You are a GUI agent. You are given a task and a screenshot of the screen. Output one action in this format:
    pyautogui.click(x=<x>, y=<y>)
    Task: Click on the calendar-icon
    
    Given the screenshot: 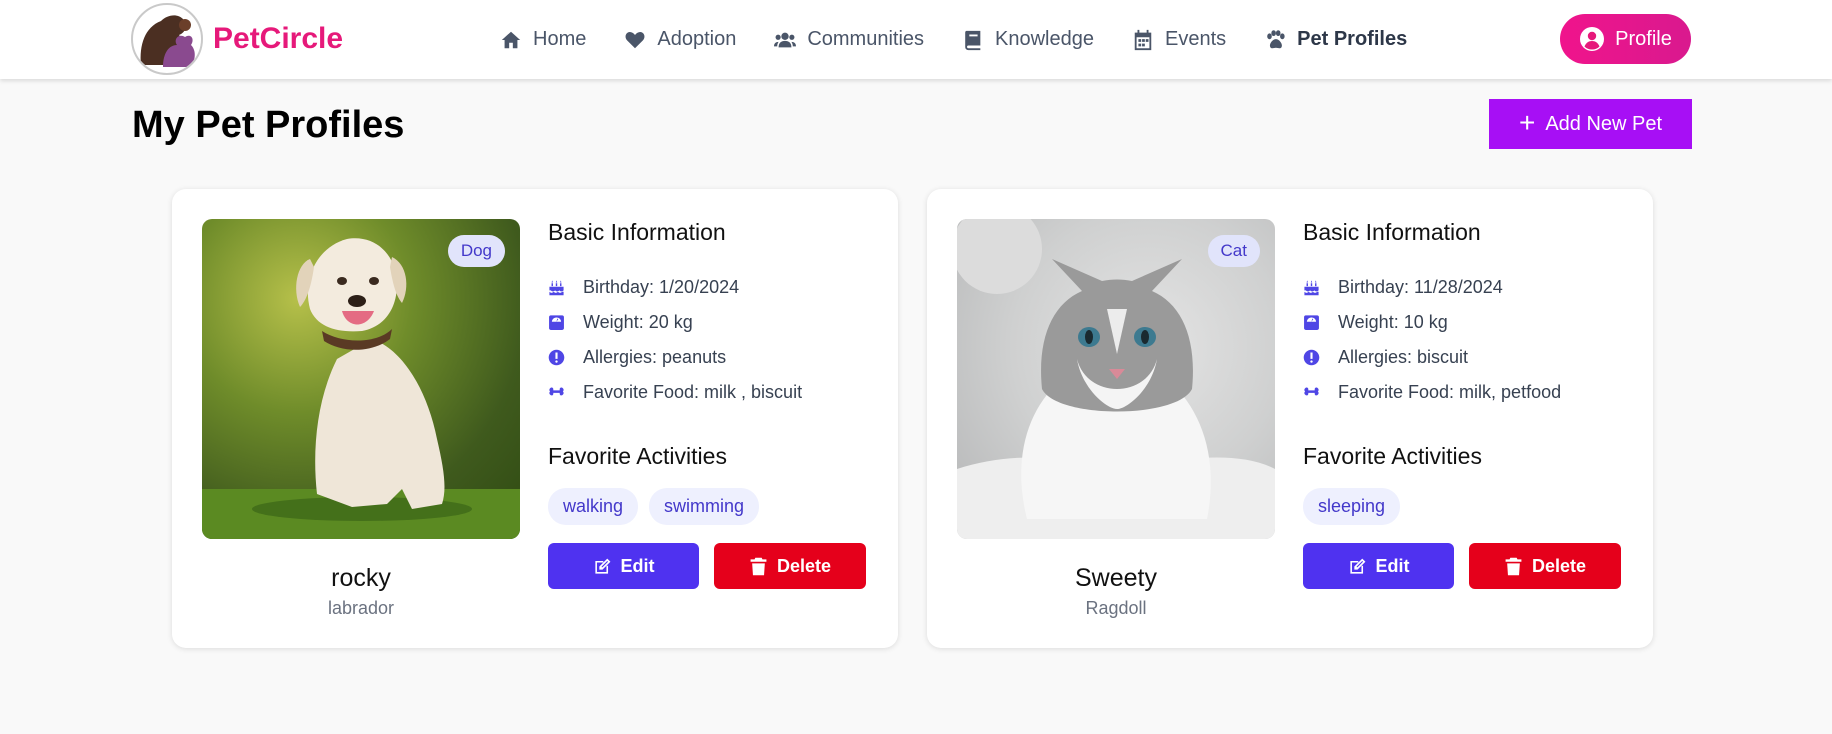 What is the action you would take?
    pyautogui.click(x=1143, y=39)
    